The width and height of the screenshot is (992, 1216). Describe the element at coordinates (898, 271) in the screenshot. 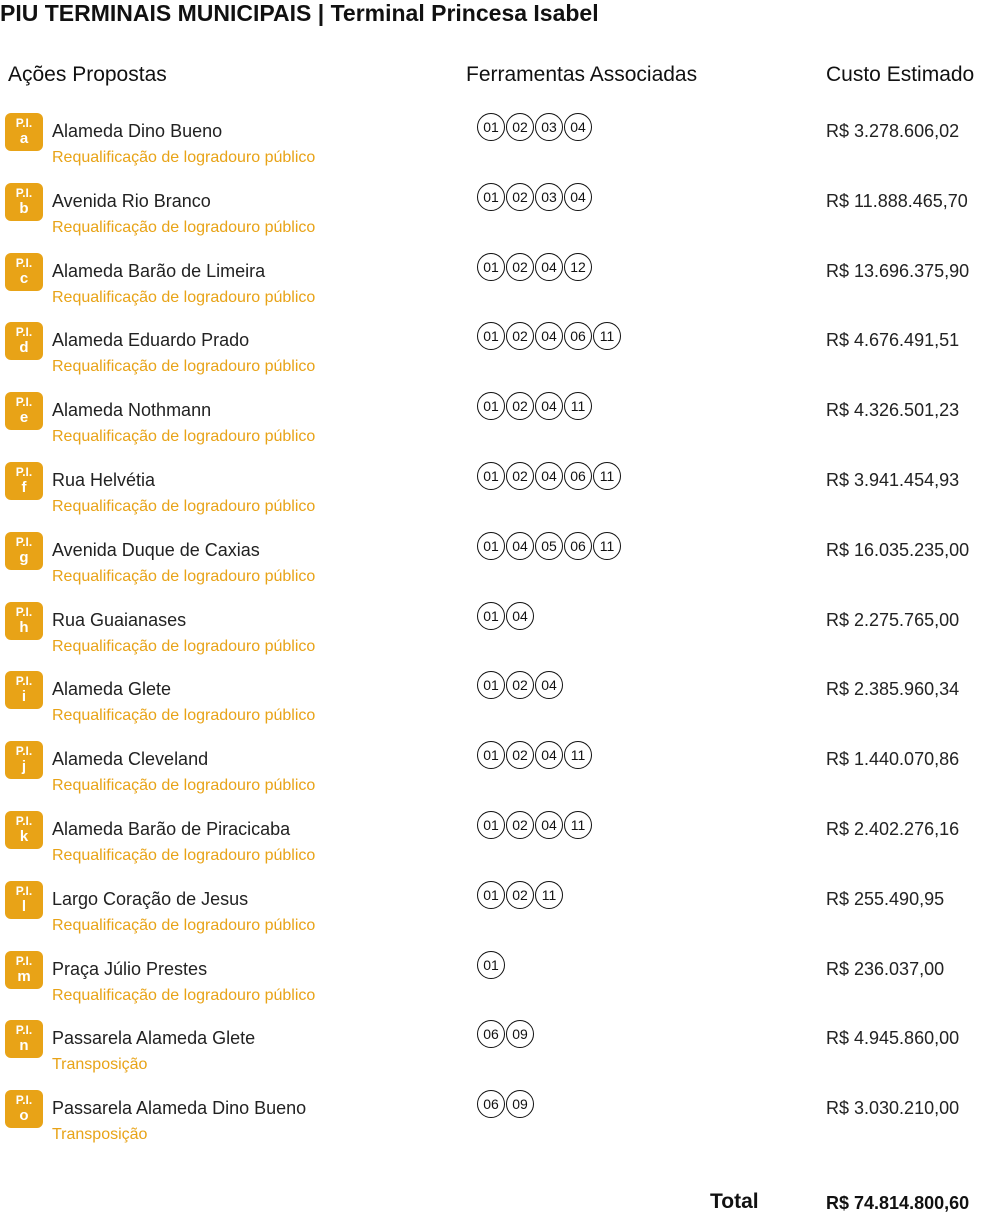

I see `action-cost: R$ 13.696.375,90` at that location.